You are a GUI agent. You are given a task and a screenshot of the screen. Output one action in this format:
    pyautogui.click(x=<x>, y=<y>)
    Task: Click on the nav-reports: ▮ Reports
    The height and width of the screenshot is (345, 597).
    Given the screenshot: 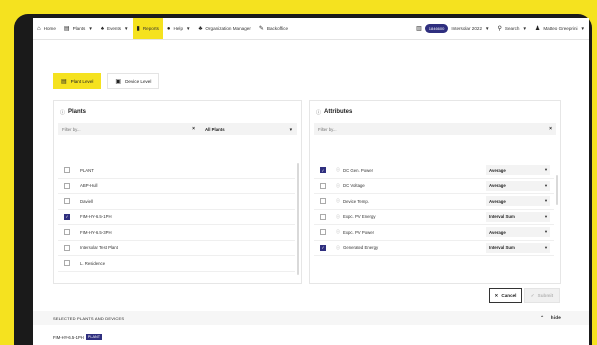 What is the action you would take?
    pyautogui.click(x=147, y=28)
    